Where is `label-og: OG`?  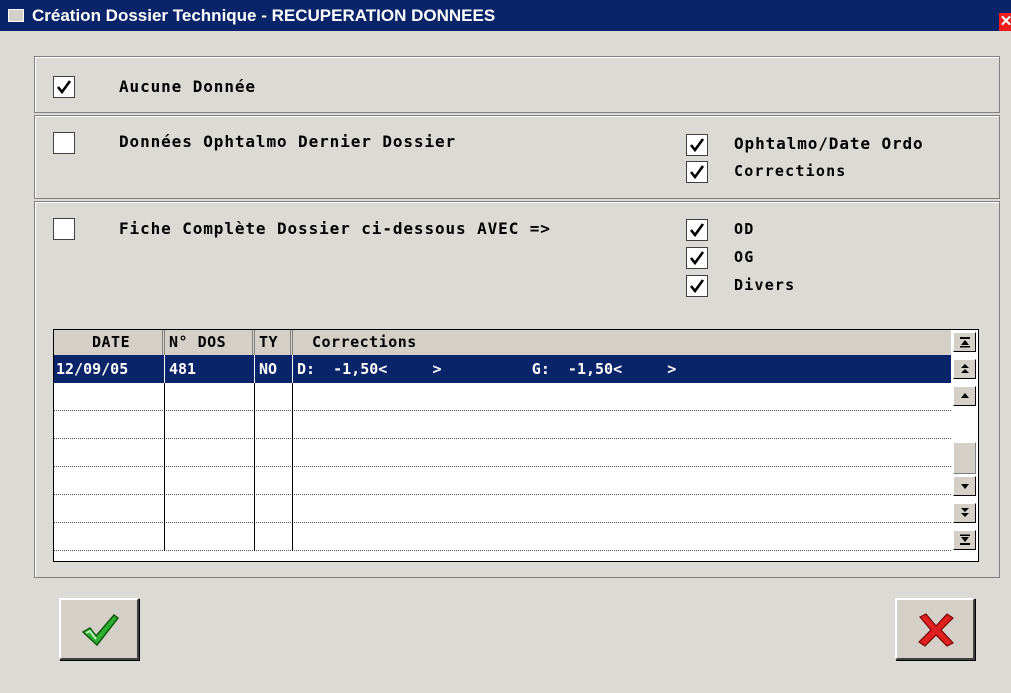 label-og: OG is located at coordinates (744, 257).